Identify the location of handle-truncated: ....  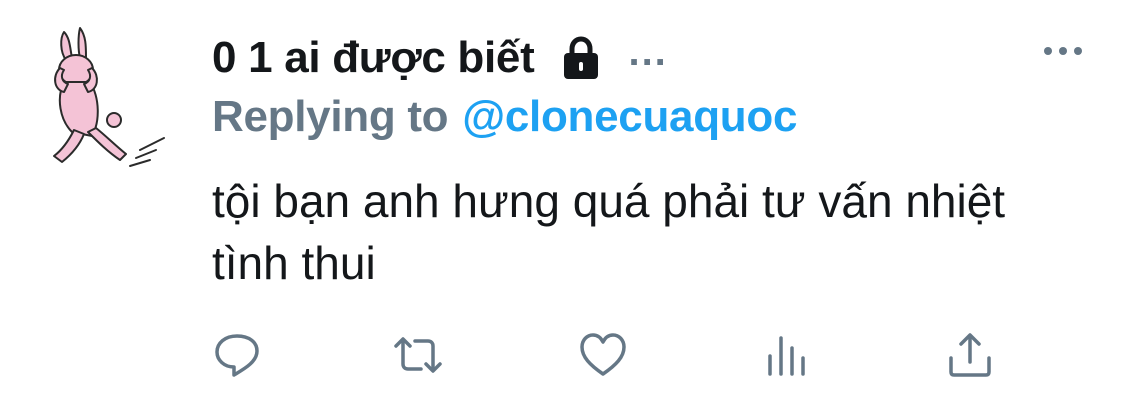
(647, 52).